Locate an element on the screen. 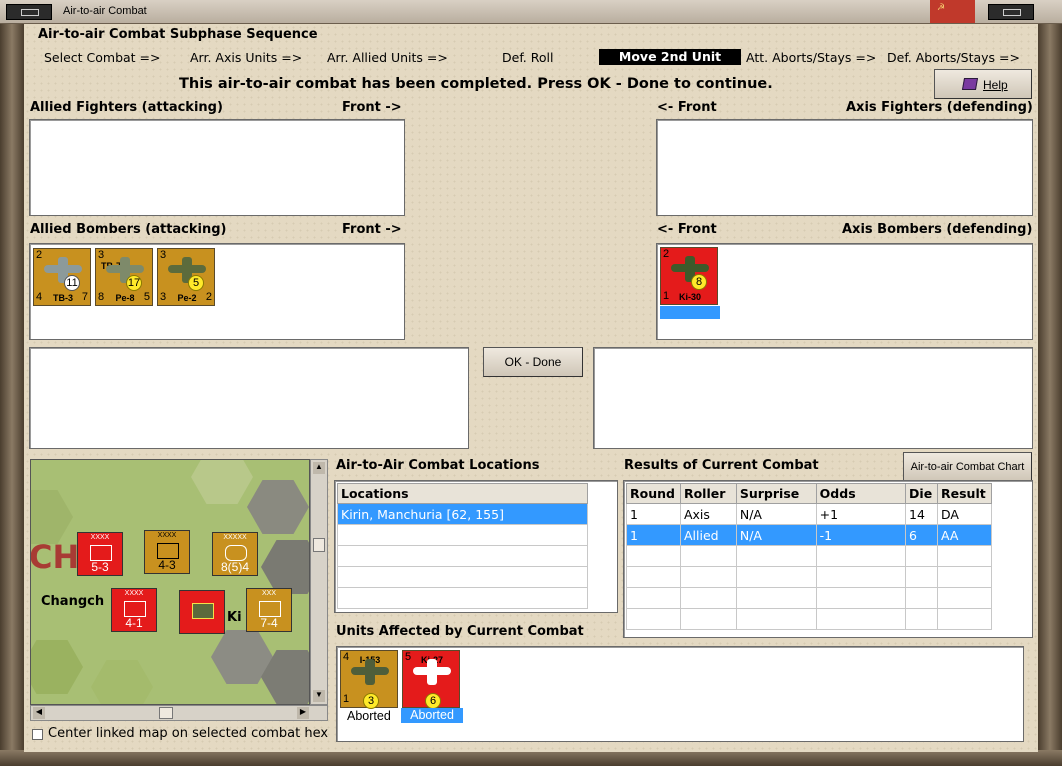 The width and height of the screenshot is (1062, 766). allied-bomber-counter-pe8: 3 TB-7 17 8 Pe-8 5 is located at coordinates (124, 277).